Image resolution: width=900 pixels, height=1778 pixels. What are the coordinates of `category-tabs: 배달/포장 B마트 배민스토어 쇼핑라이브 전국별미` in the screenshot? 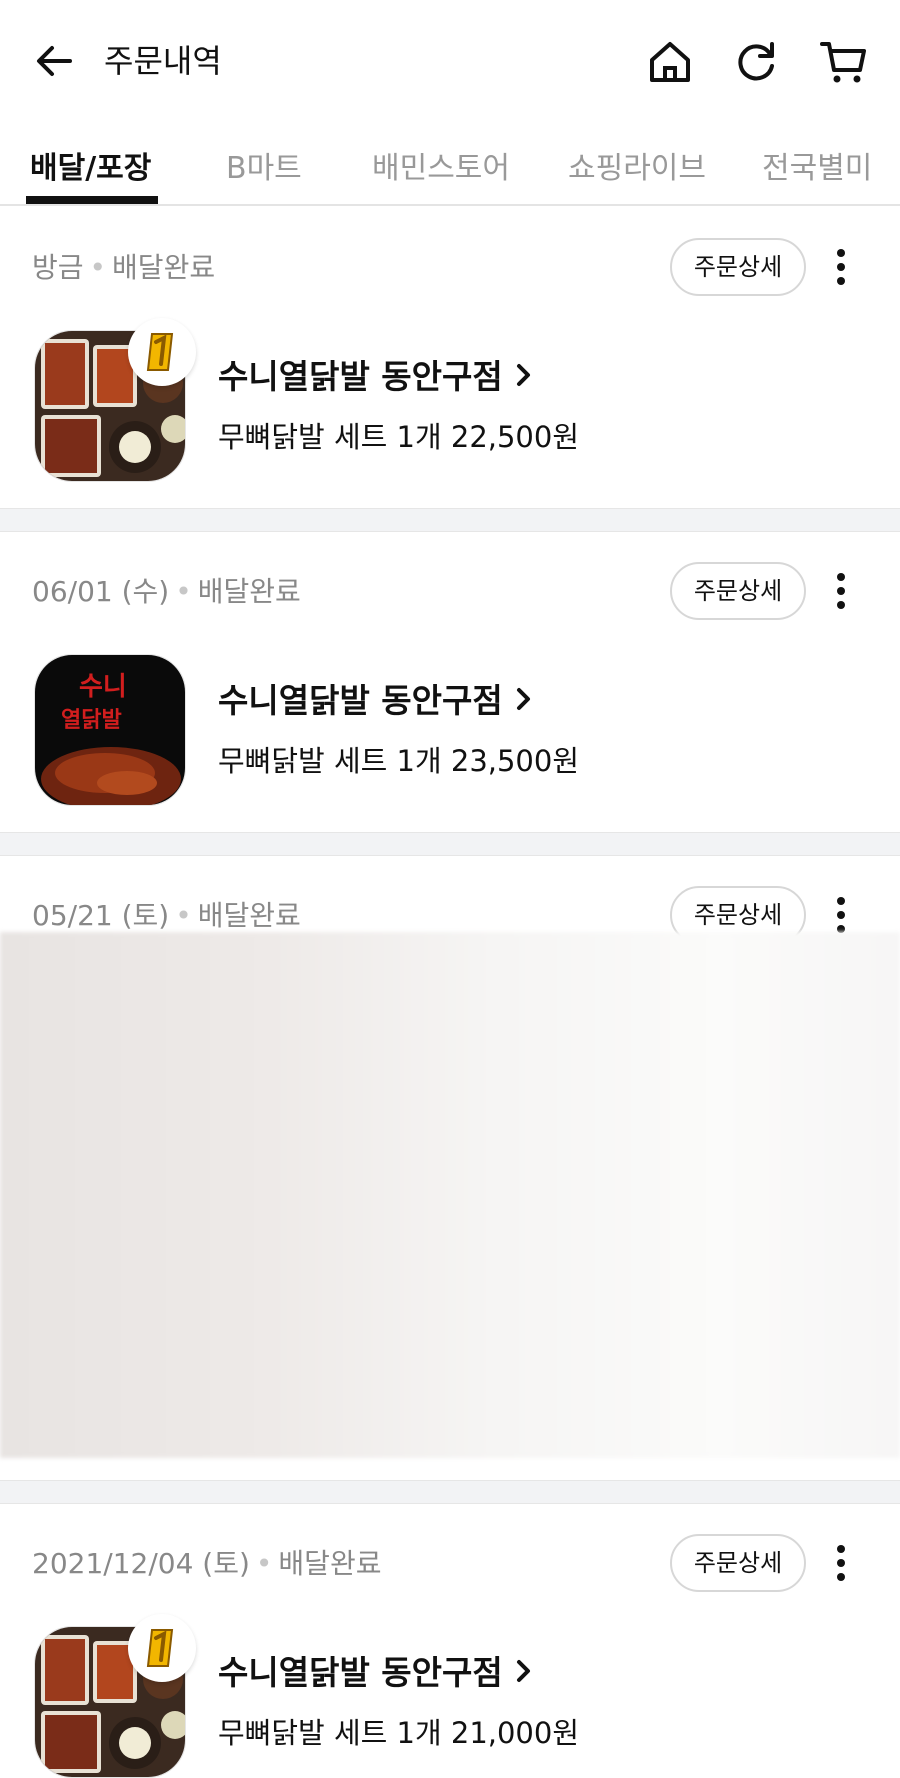 It's located at (450, 163).